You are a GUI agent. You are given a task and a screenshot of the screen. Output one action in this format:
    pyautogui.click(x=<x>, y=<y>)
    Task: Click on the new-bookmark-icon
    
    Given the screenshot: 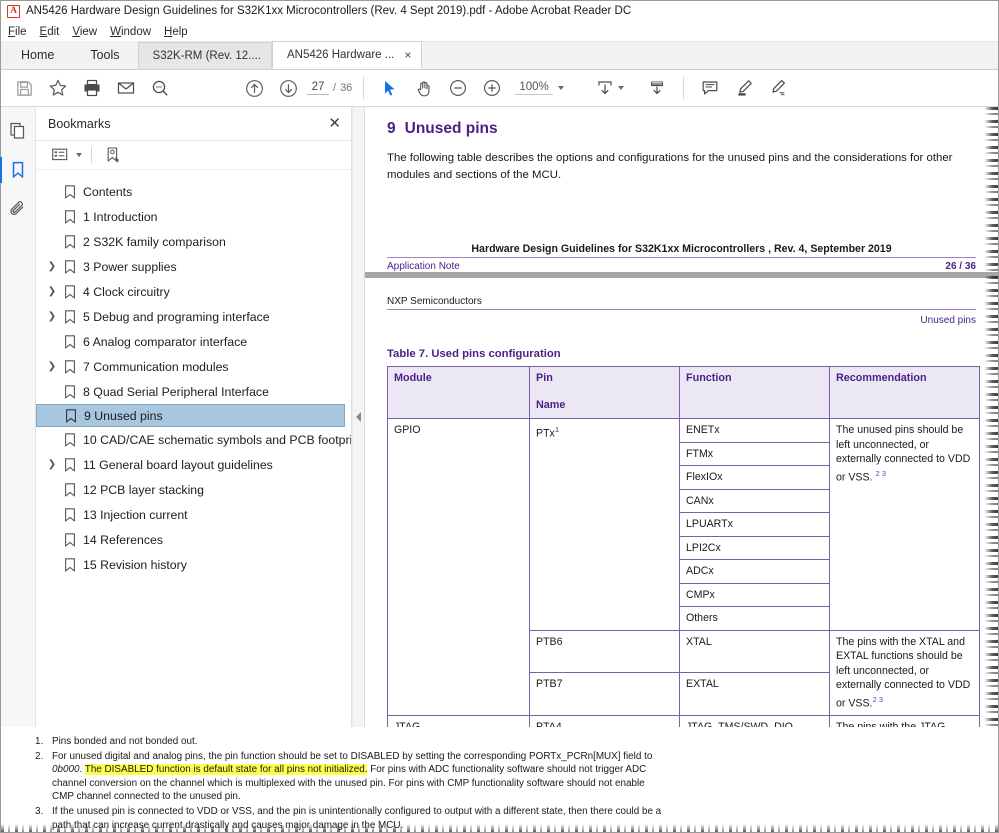 What is the action you would take?
    pyautogui.click(x=113, y=155)
    